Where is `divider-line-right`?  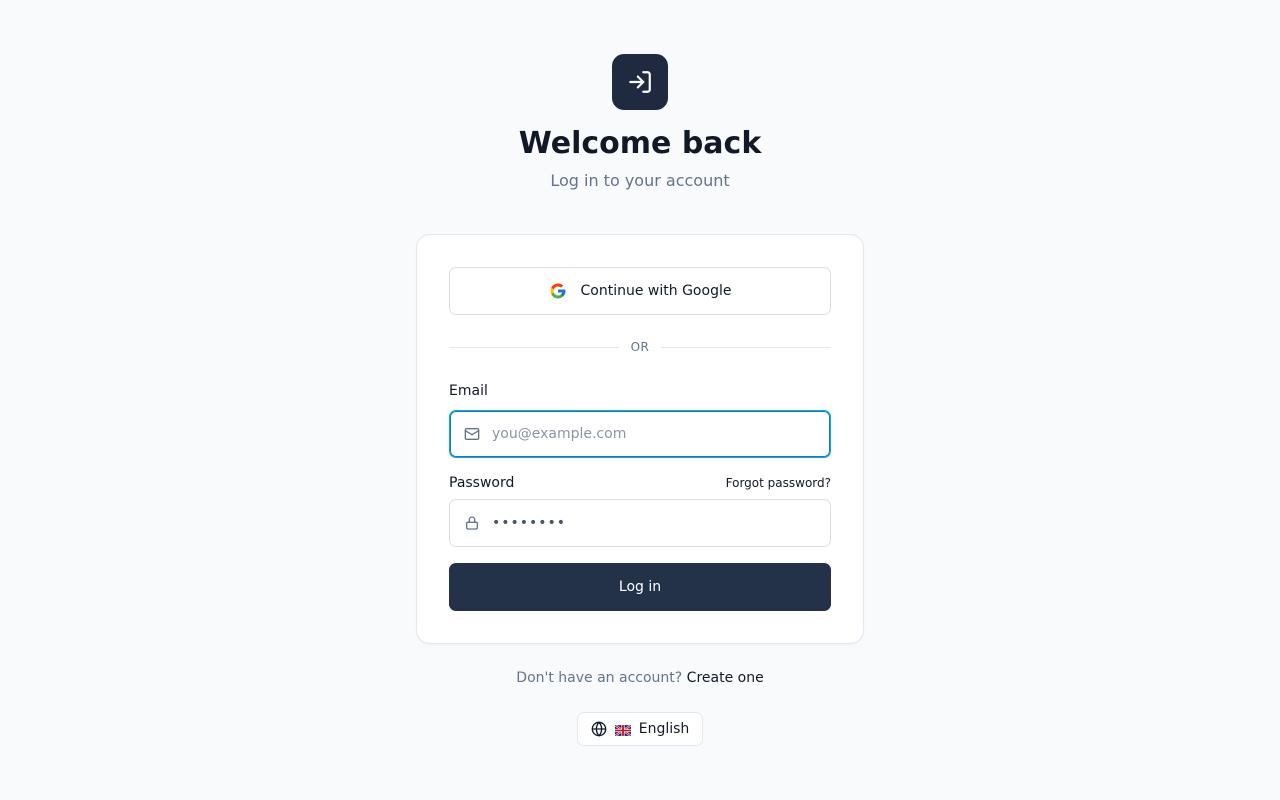
divider-line-right is located at coordinates (746, 347).